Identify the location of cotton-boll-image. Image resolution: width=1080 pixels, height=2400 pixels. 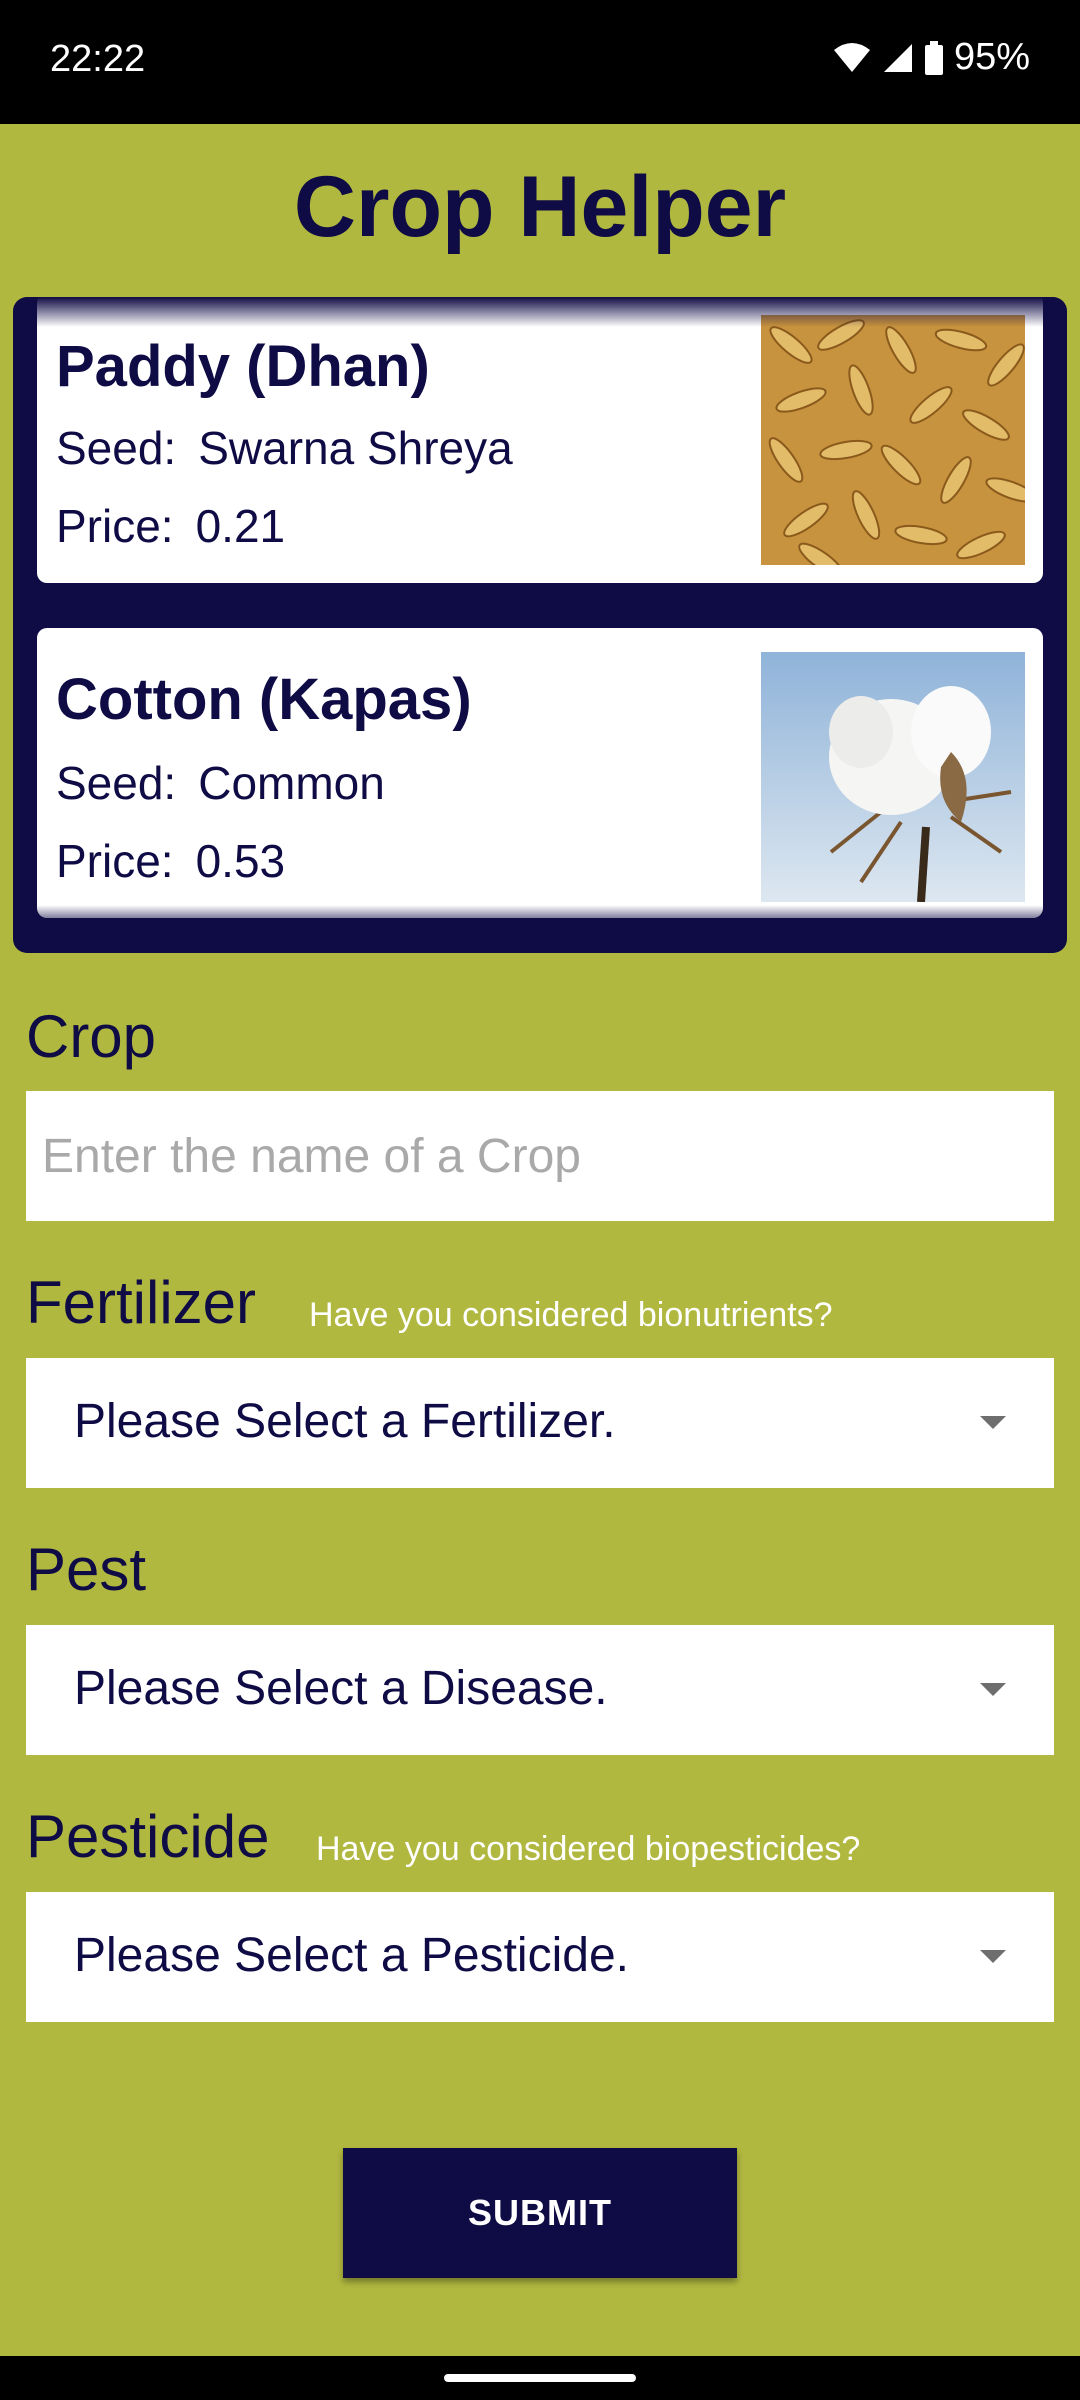
(893, 777).